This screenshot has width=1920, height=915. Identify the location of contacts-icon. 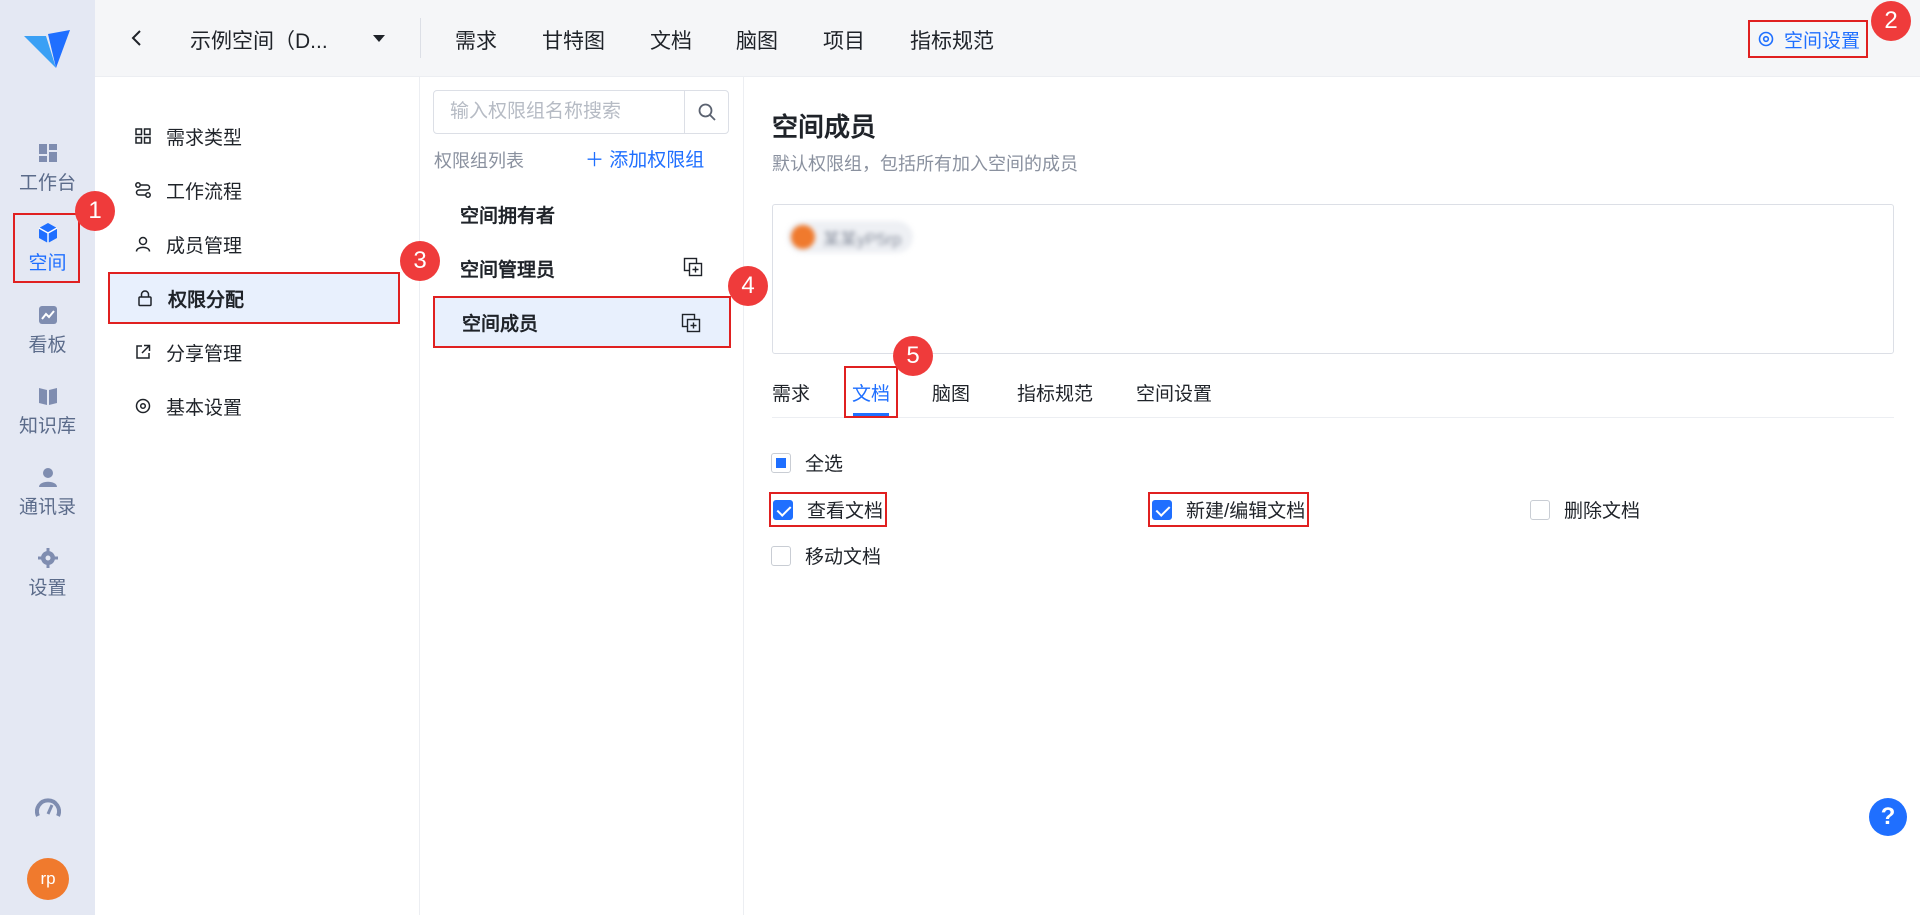
(47, 477).